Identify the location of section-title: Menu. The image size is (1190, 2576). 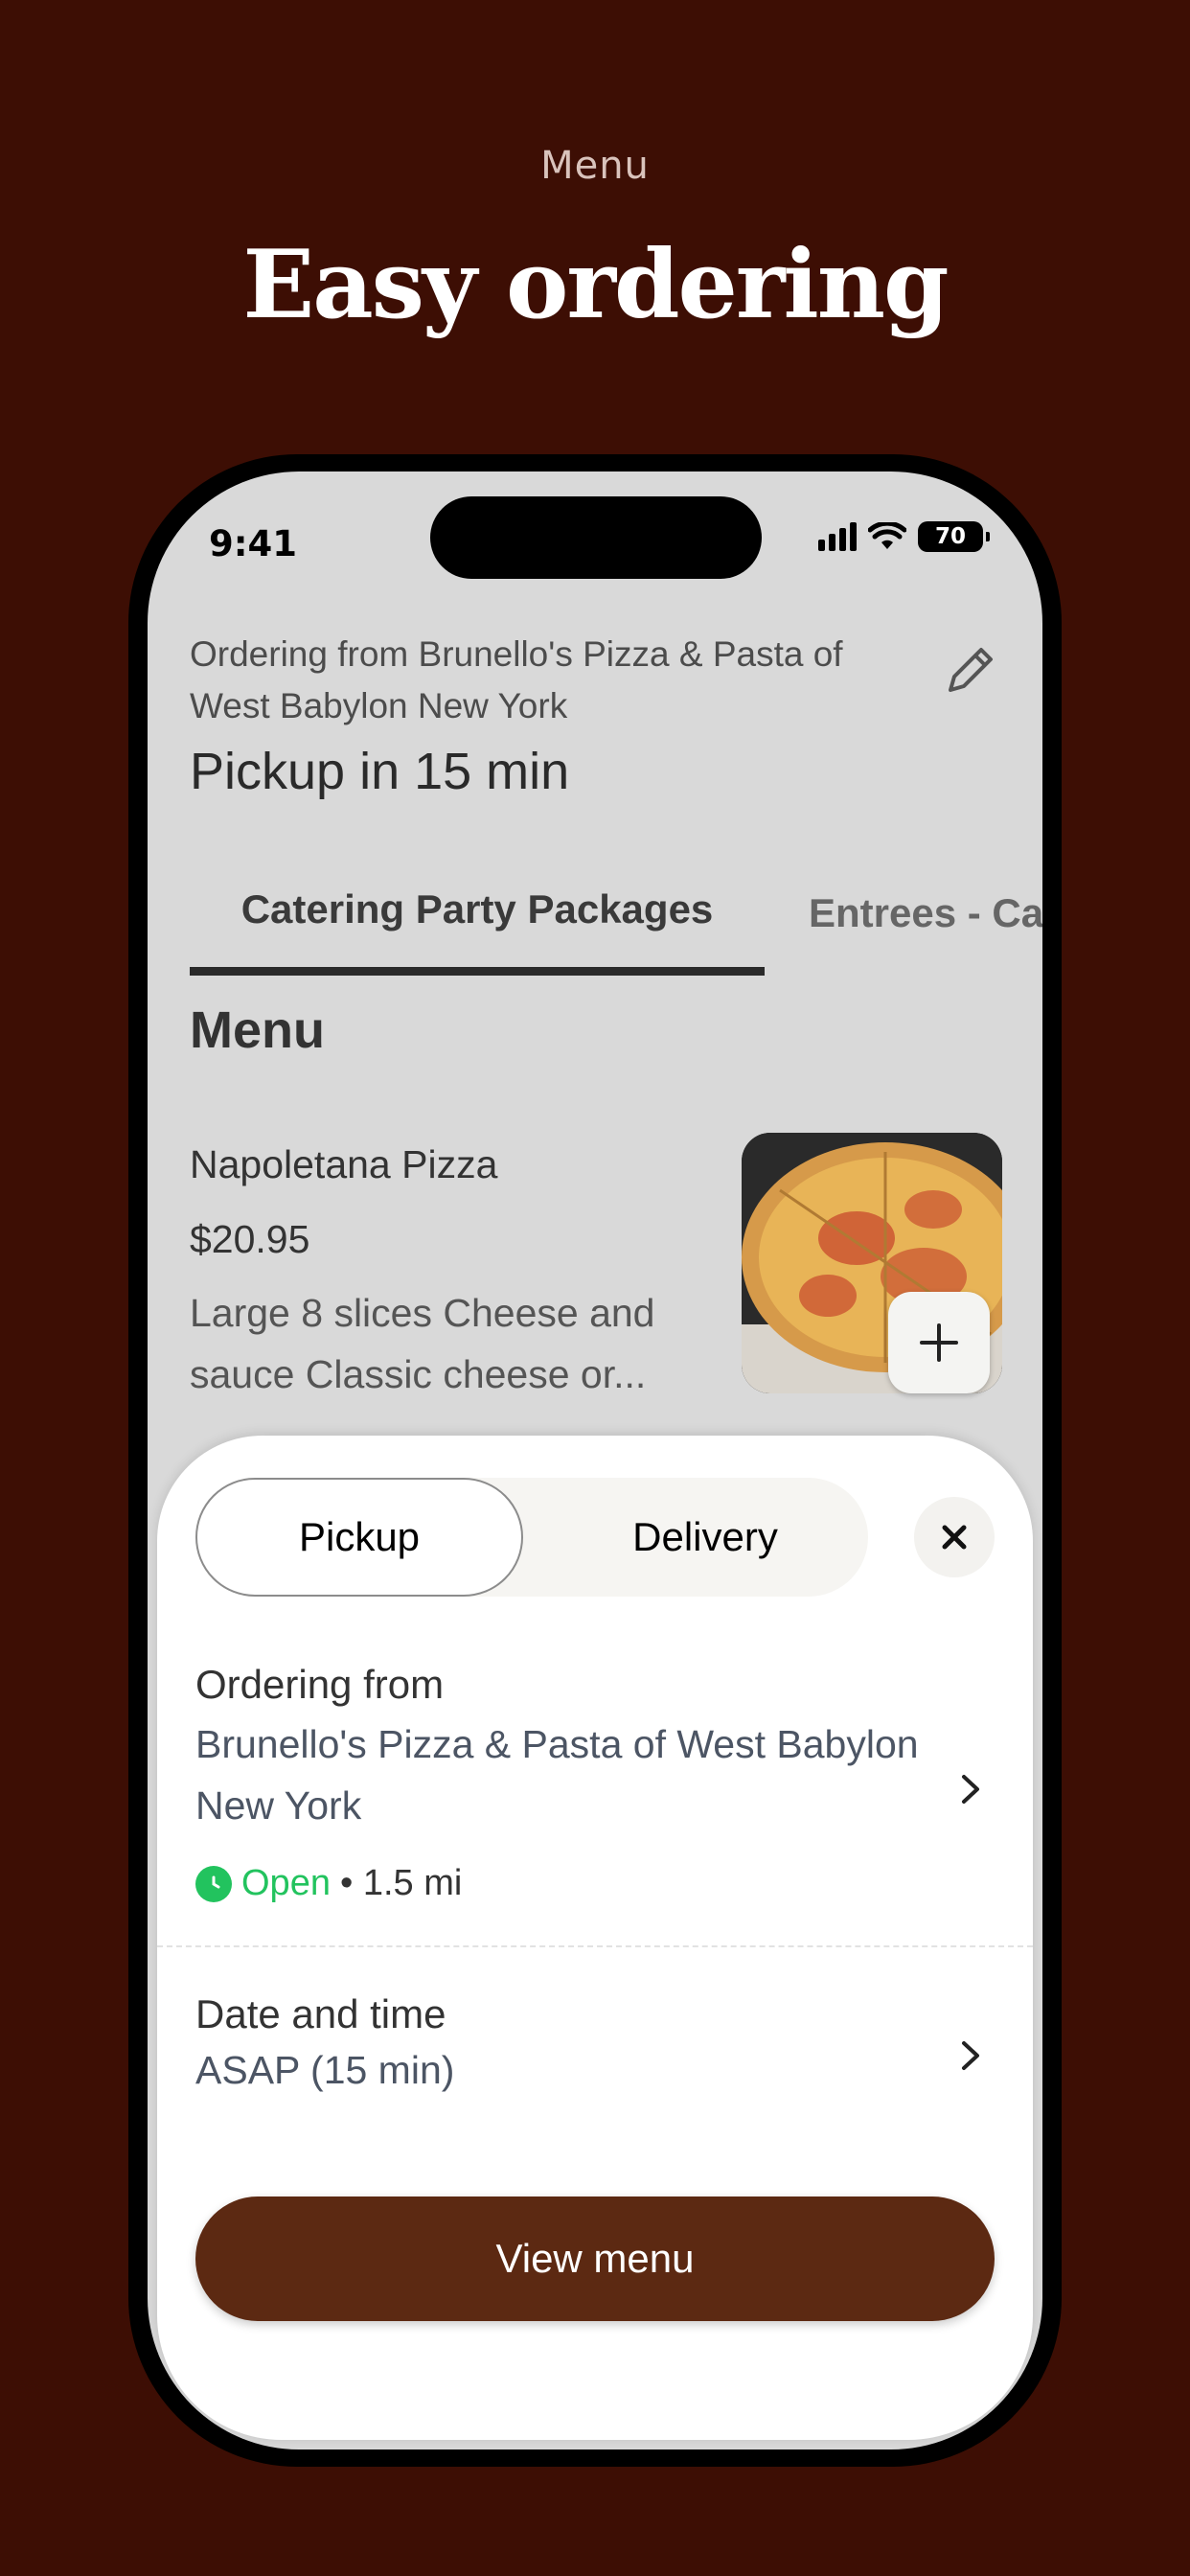
(257, 1030).